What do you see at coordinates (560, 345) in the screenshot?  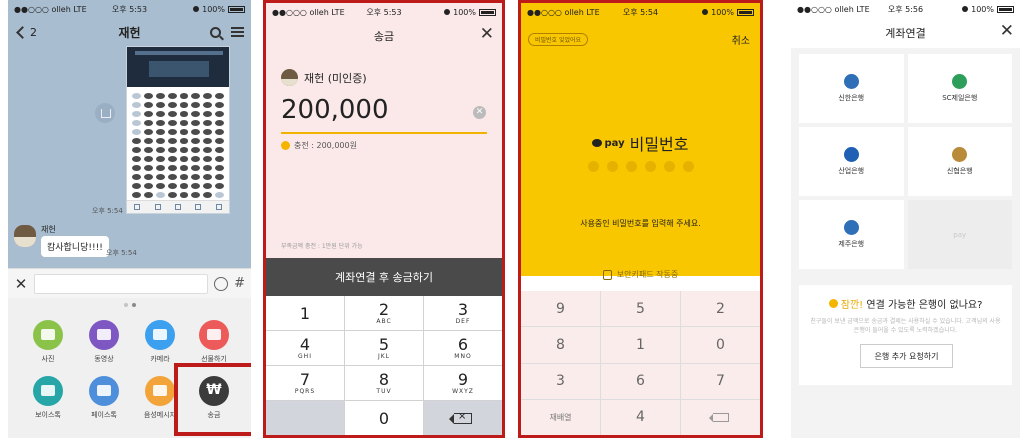 I see `key-8: 8` at bounding box center [560, 345].